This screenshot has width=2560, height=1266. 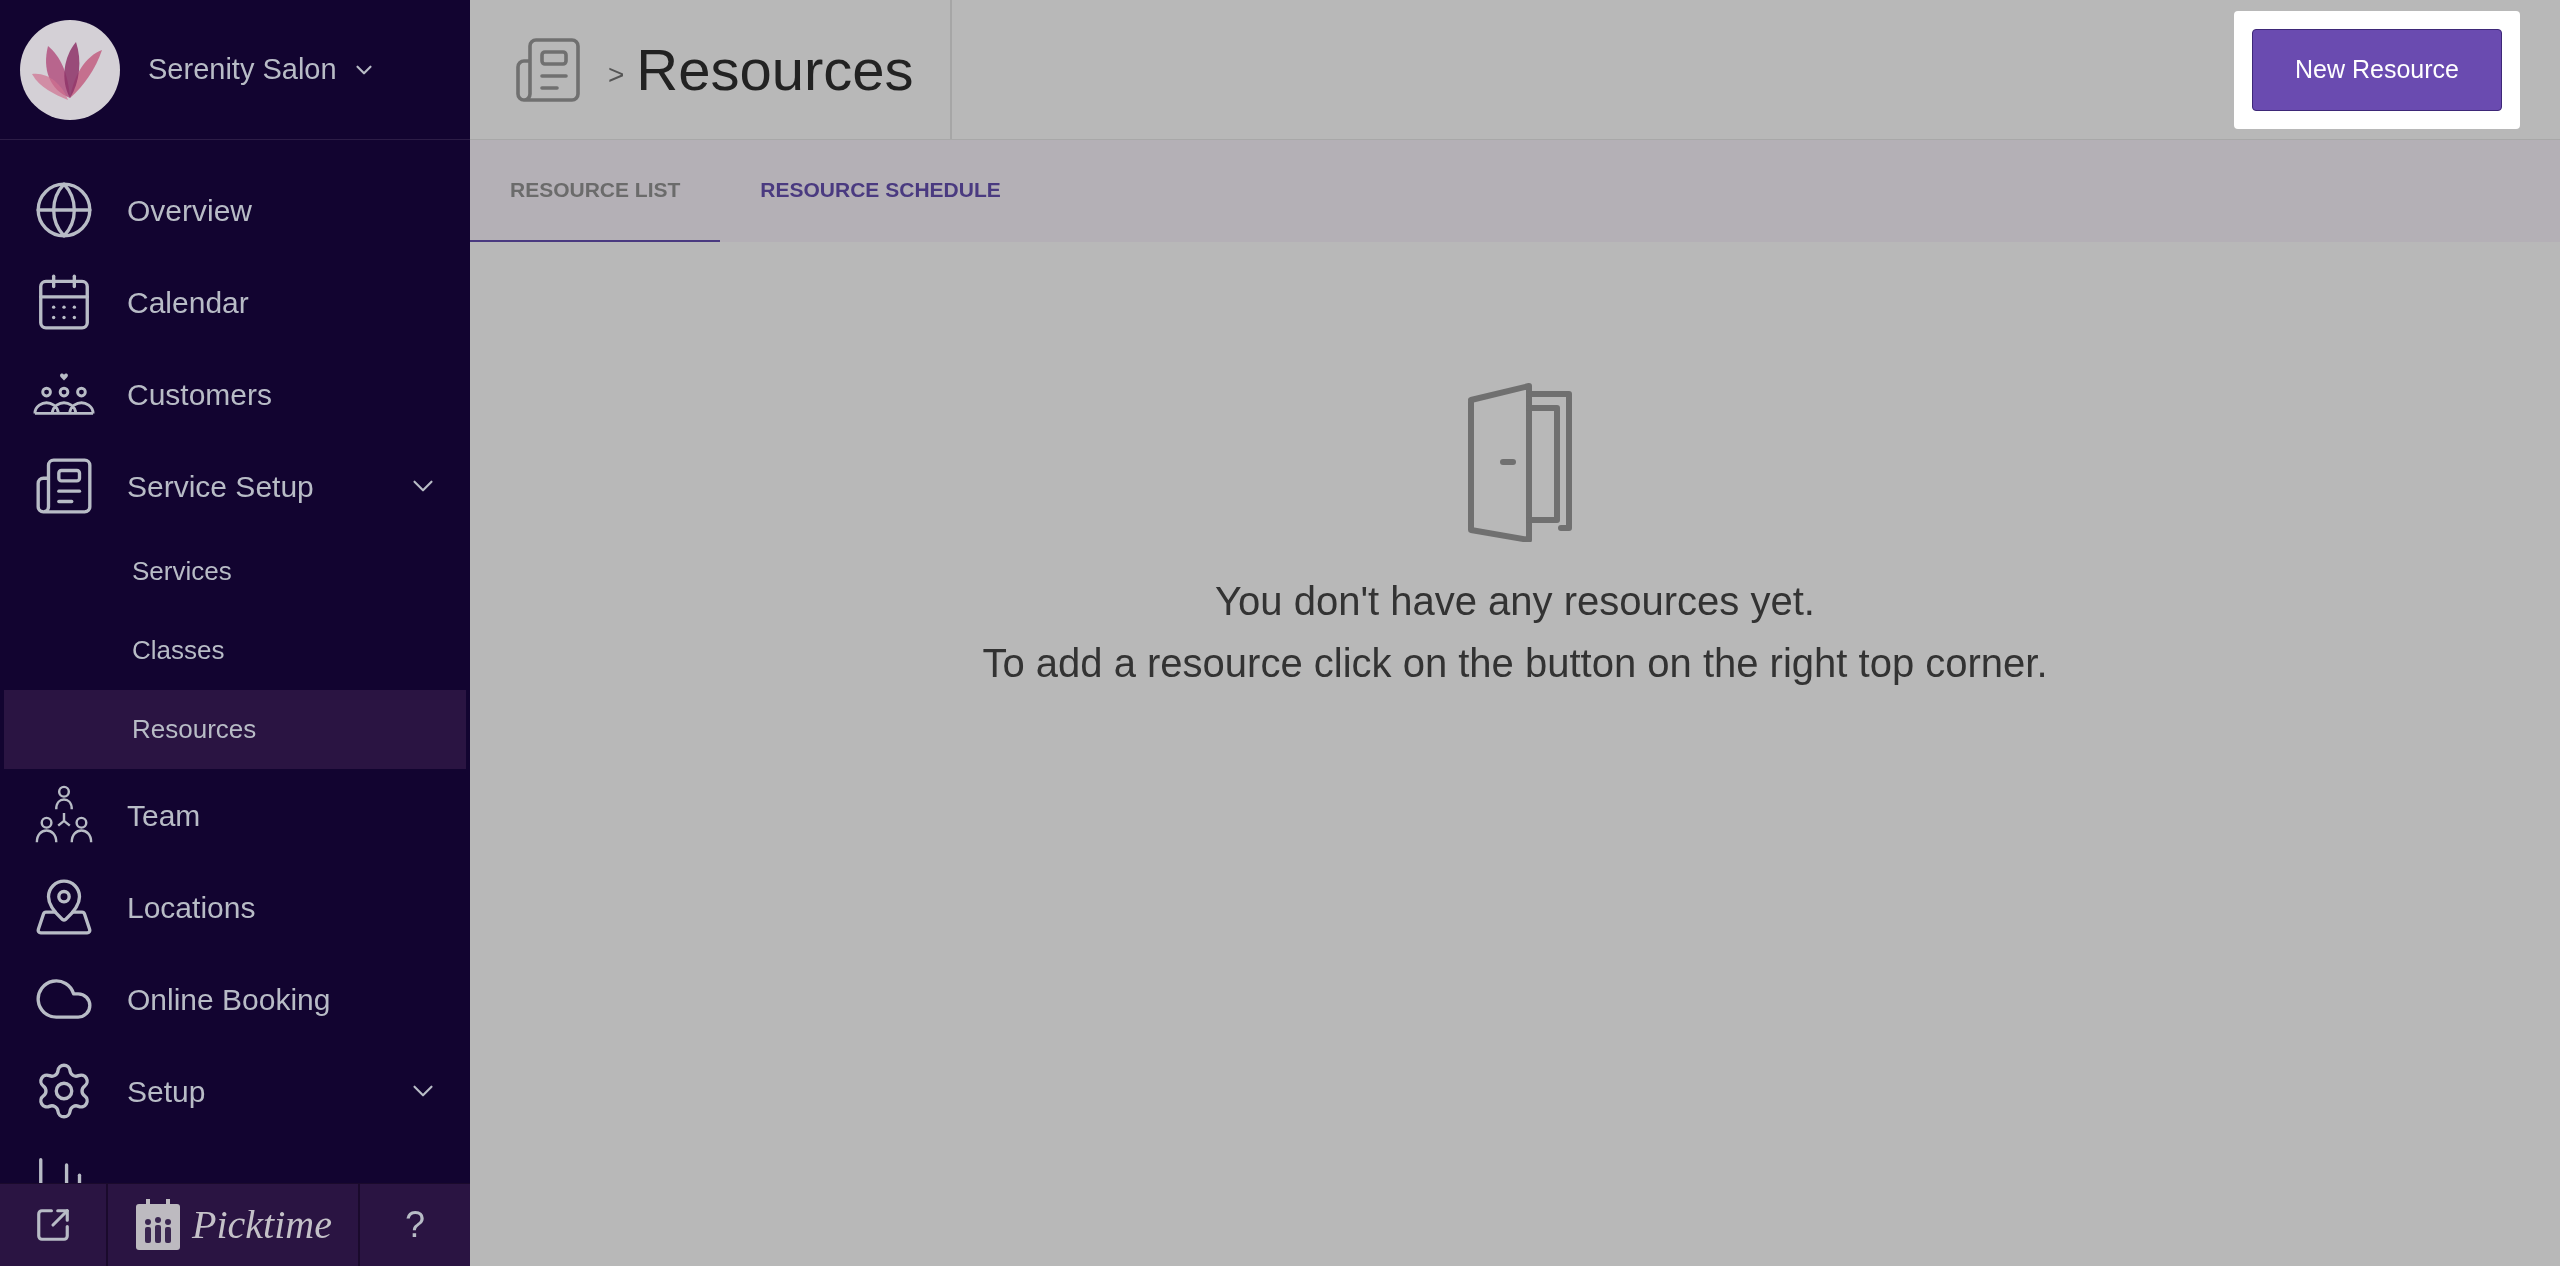 What do you see at coordinates (262, 69) in the screenshot?
I see `business-switcher: Serenity Salon` at bounding box center [262, 69].